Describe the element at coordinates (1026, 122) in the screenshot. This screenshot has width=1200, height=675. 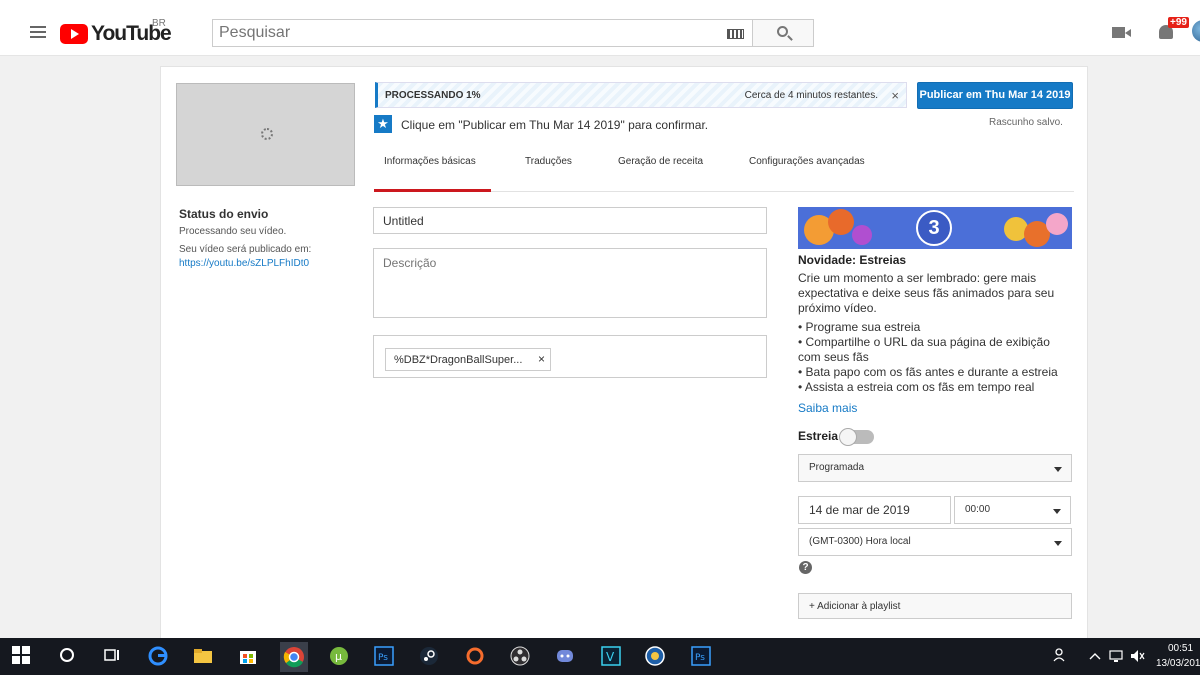
I see `draft-saved-status: Rascunho salvo.` at that location.